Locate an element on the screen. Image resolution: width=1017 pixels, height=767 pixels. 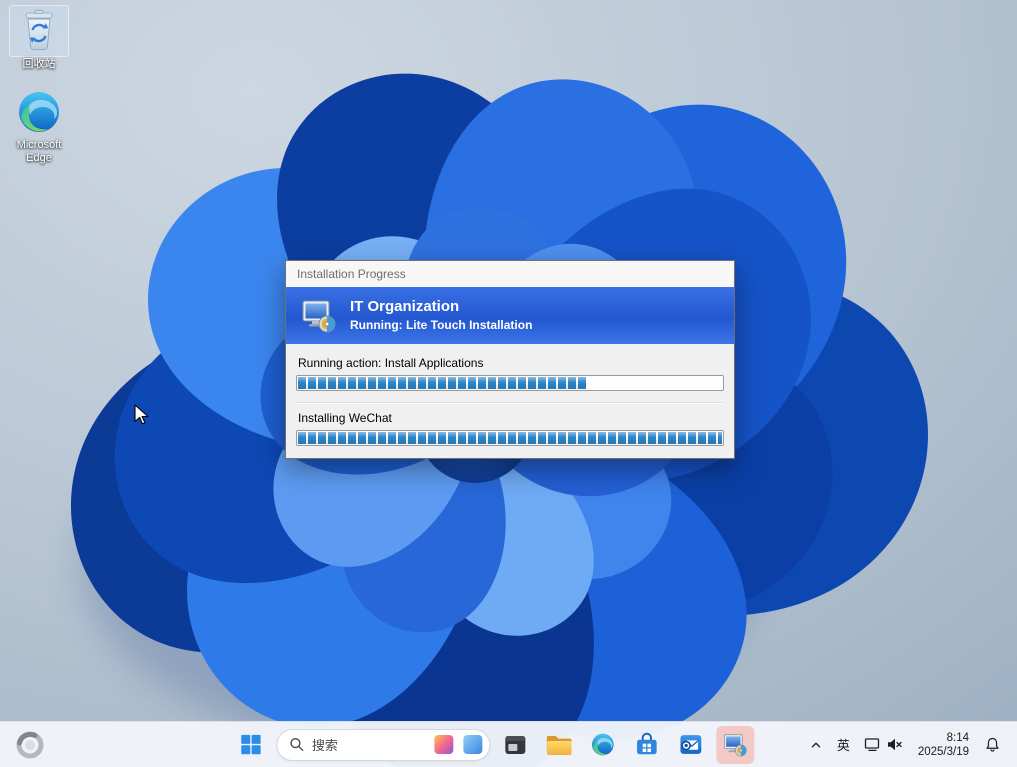
installing-progress-fill is located at coordinates (510, 438).